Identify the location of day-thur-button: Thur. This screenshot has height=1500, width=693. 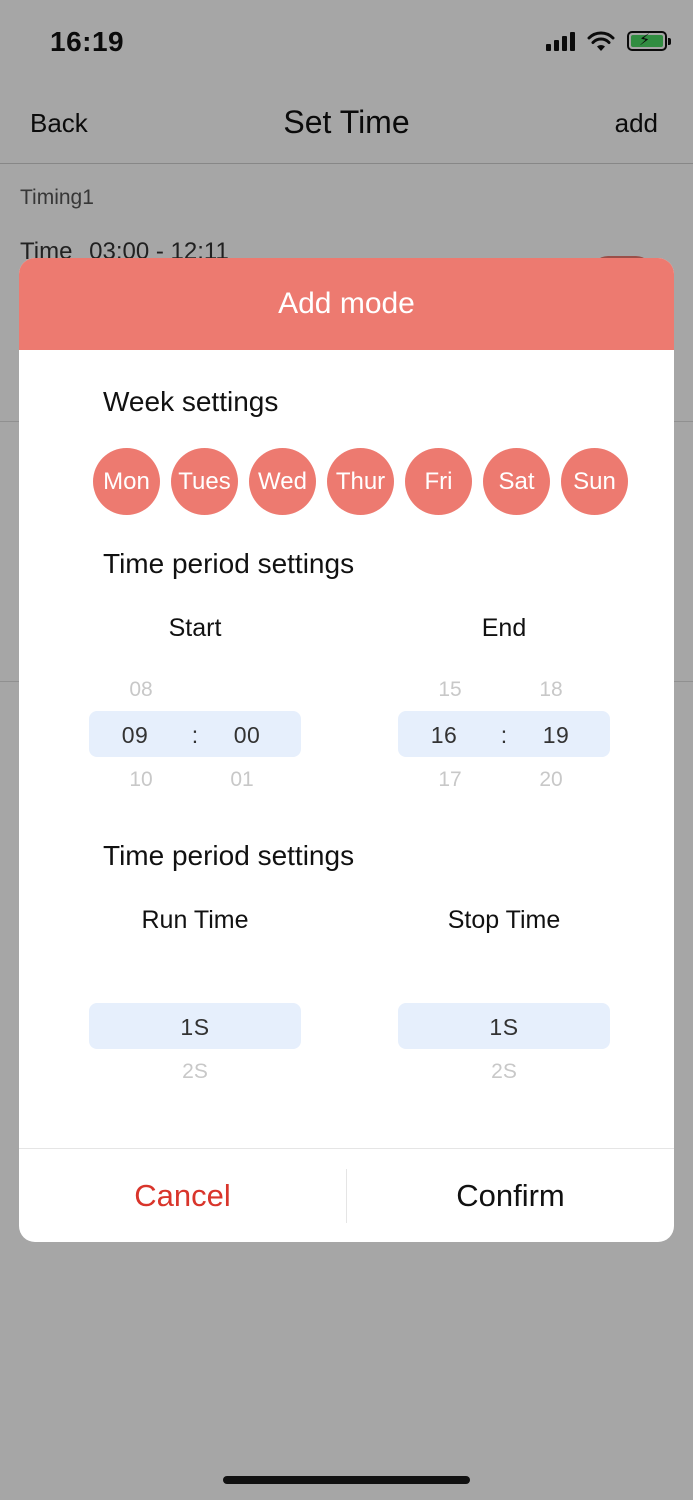
(360, 481).